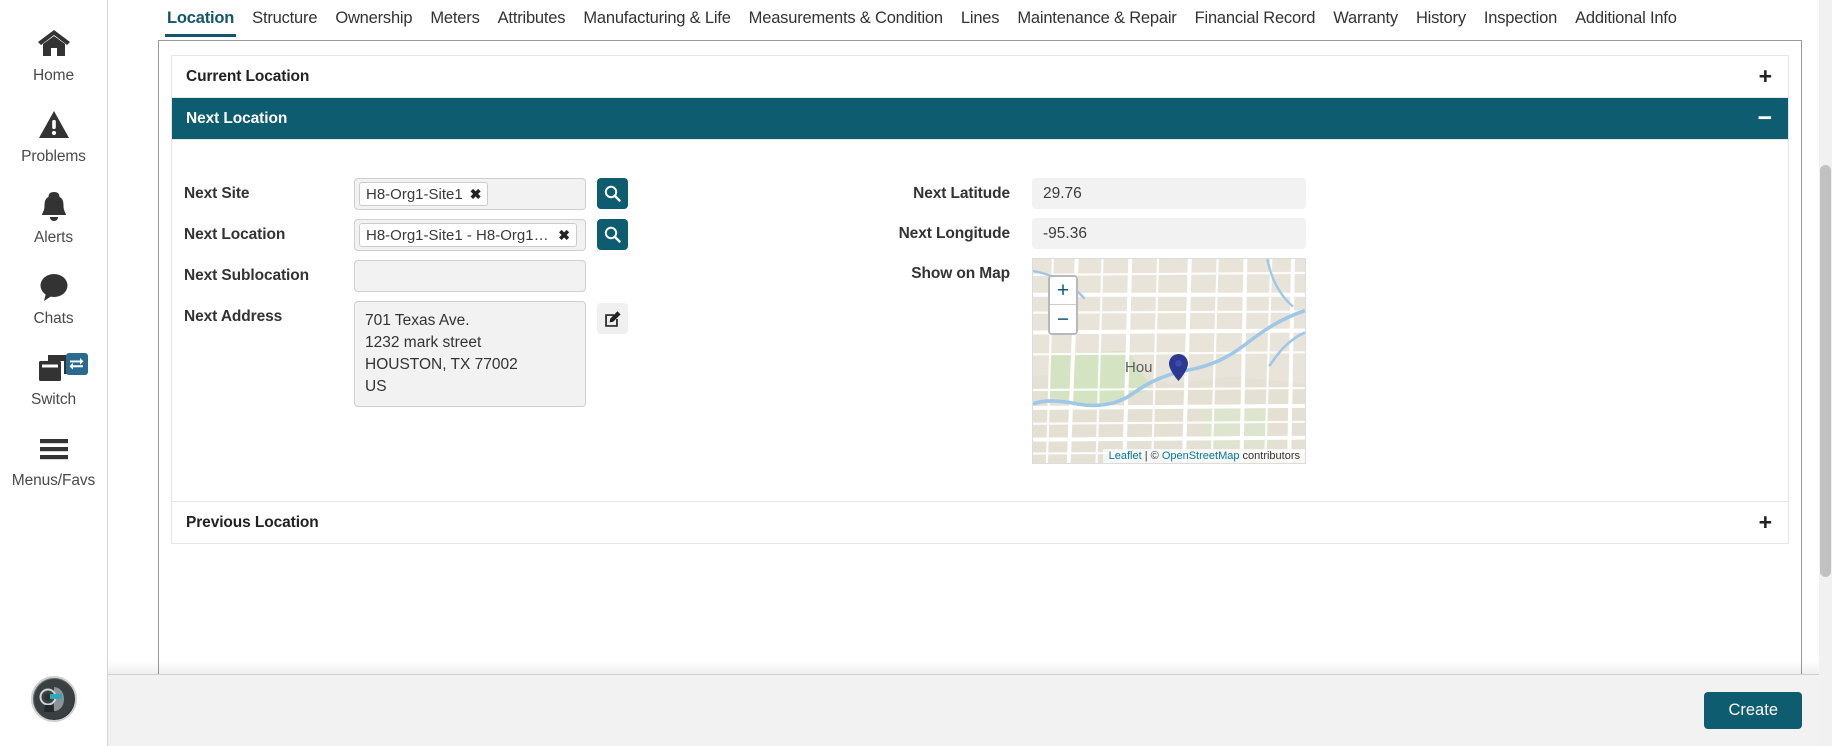 The image size is (1832, 746). Describe the element at coordinates (1139, 367) in the screenshot. I see `map-city-label: Hou` at that location.